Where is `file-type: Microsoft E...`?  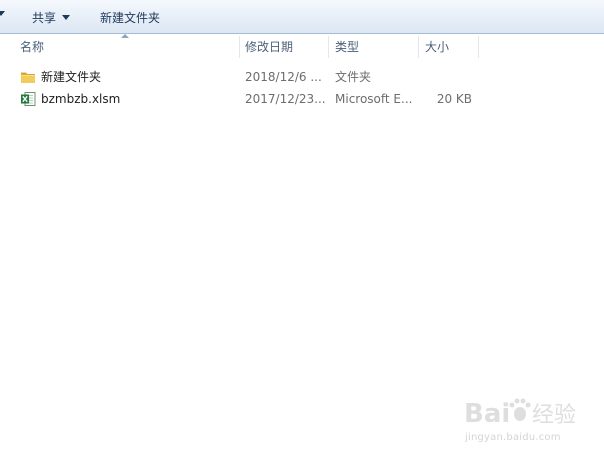 file-type: Microsoft E... is located at coordinates (374, 99).